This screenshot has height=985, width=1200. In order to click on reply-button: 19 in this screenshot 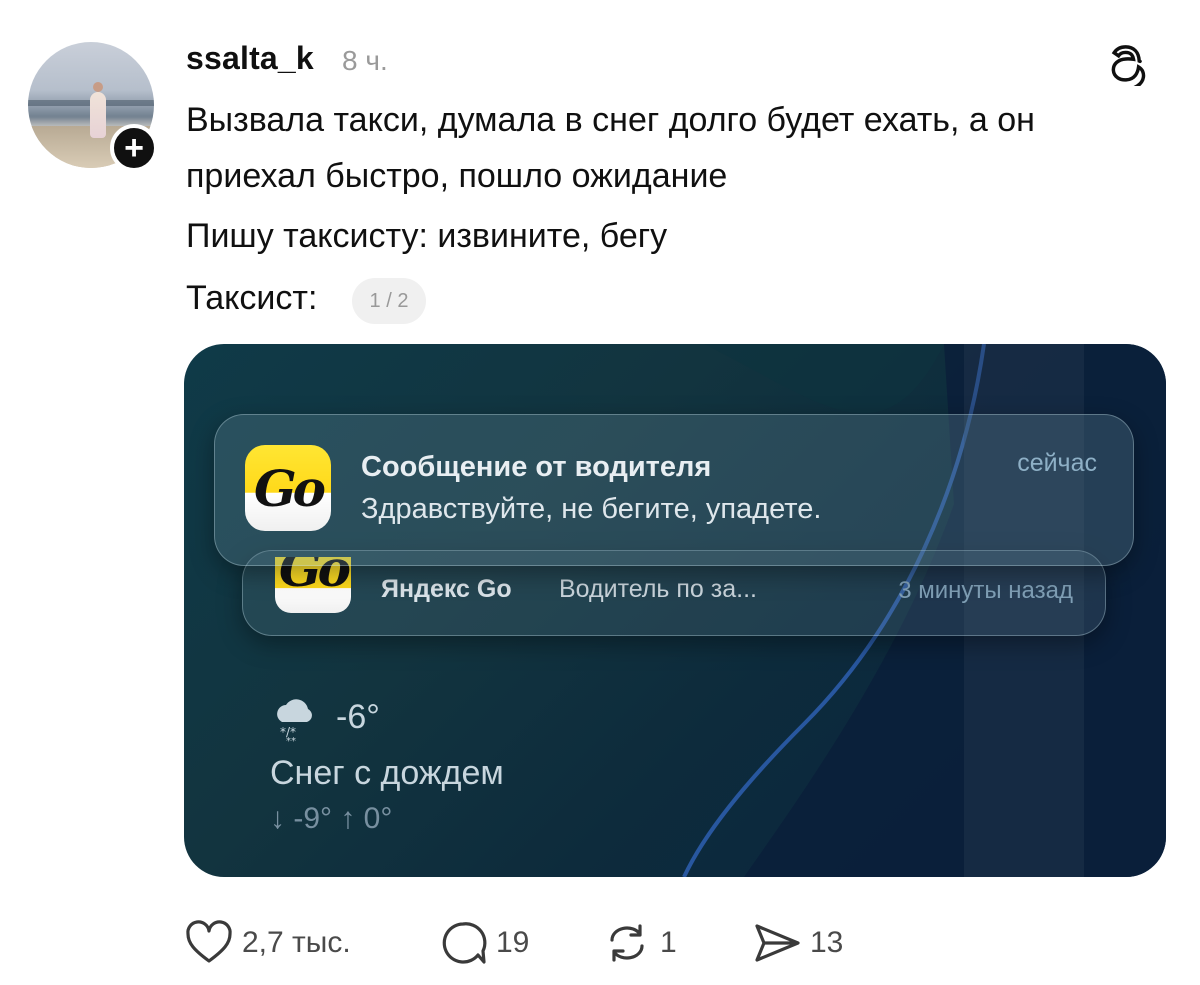, I will do `click(483, 943)`.